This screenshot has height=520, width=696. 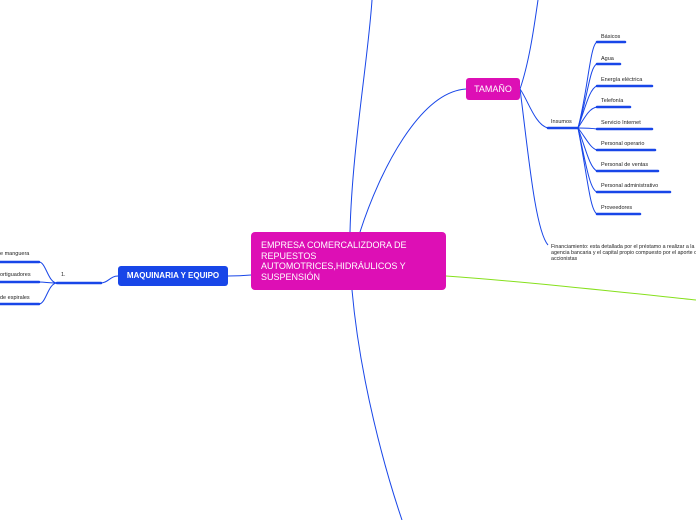 I want to click on topic-maquinaria-equipo: MAQUINARIA Y EQUIPO, so click(x=173, y=276).